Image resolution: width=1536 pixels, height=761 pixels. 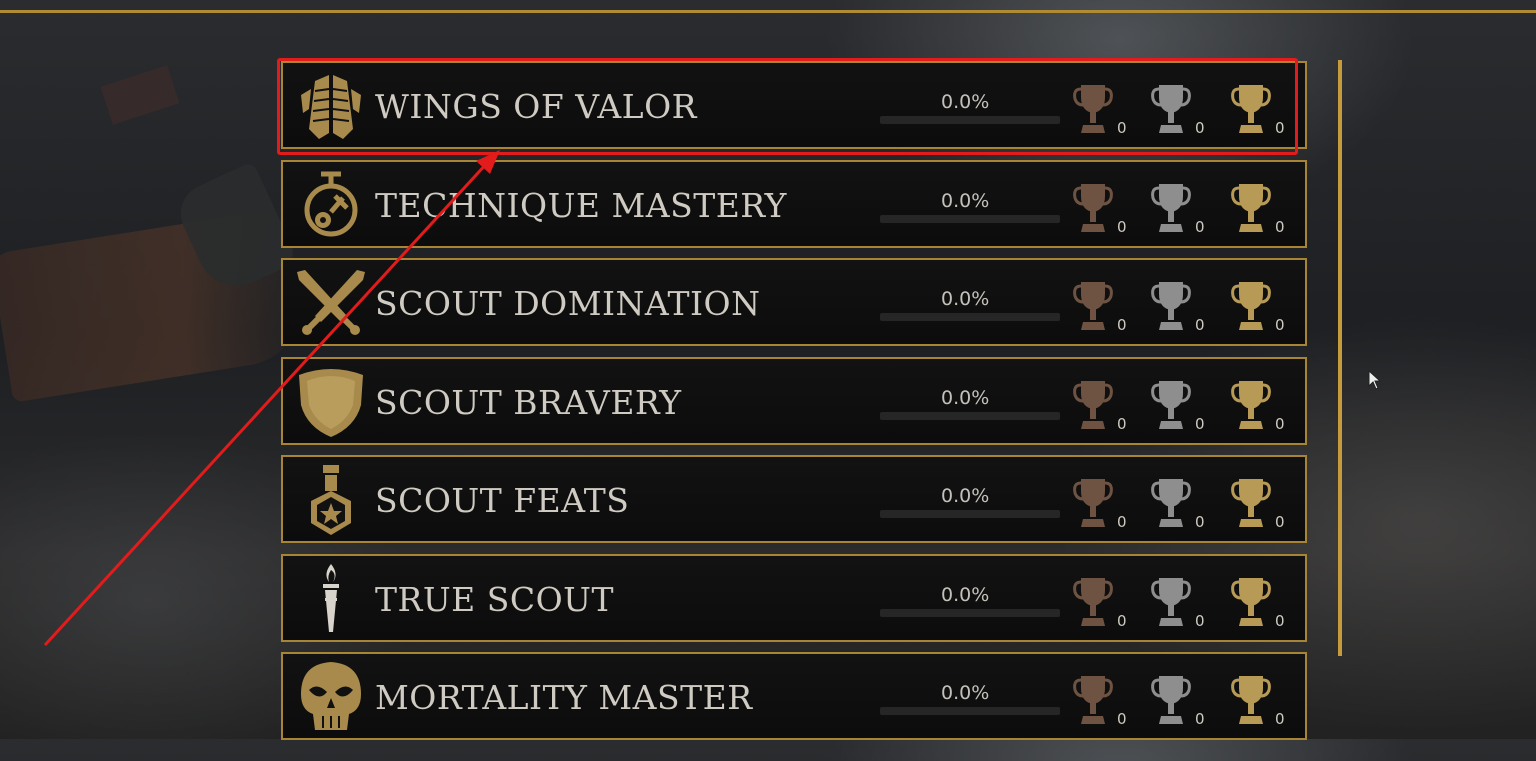 I want to click on skull-icon, so click(x=331, y=697).